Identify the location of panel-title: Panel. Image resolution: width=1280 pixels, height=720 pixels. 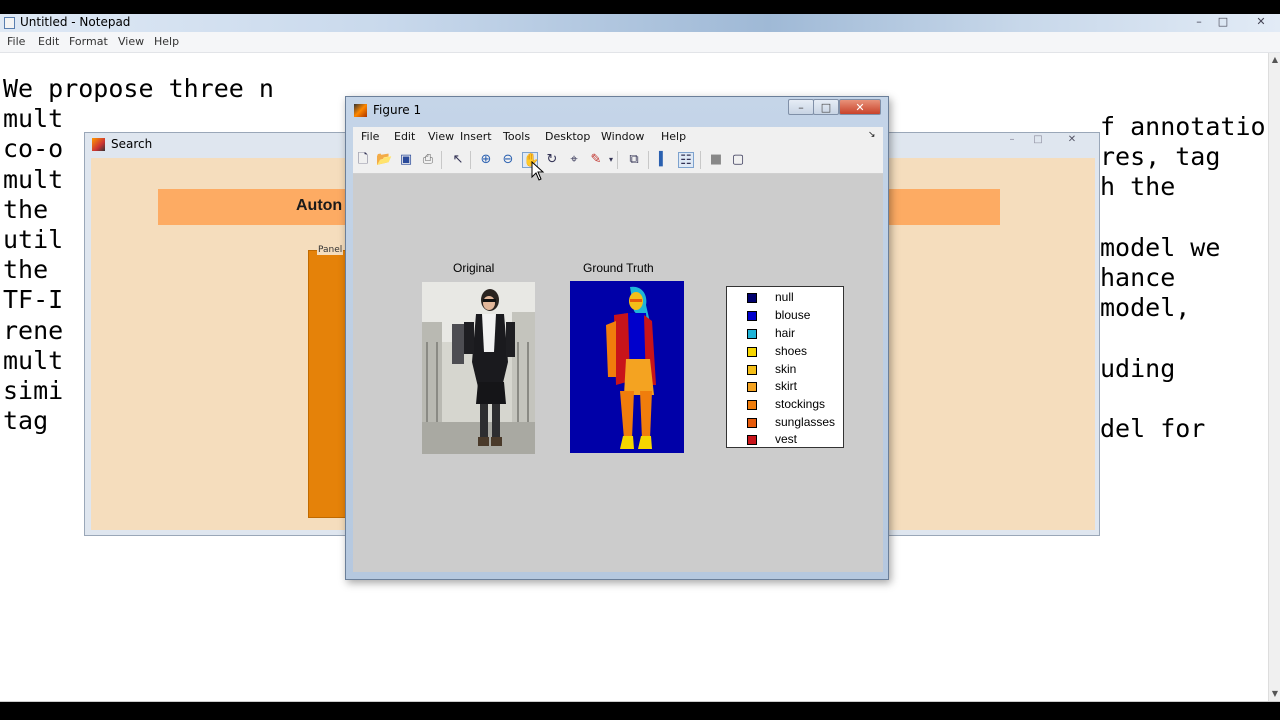
(330, 250).